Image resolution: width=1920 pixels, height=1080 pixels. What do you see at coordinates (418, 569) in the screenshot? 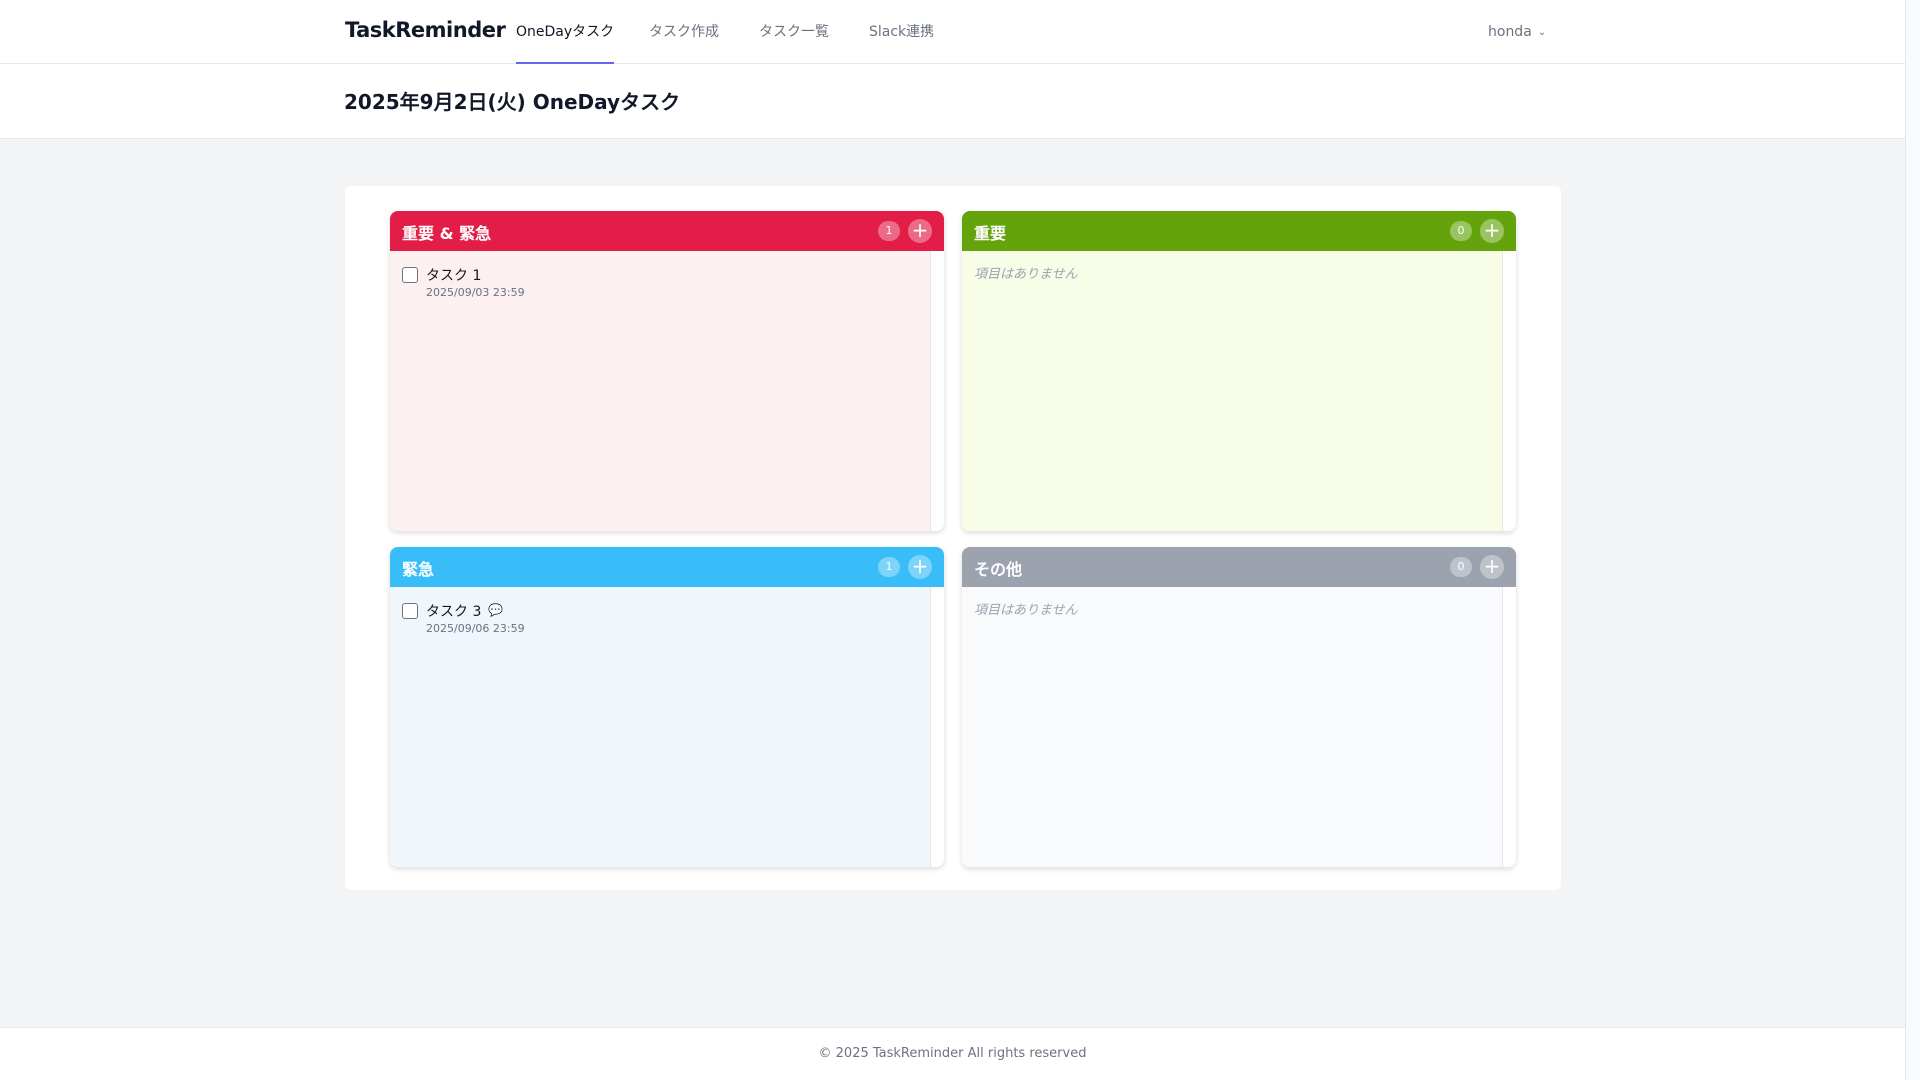
I see `quadrant-title: 緊急` at bounding box center [418, 569].